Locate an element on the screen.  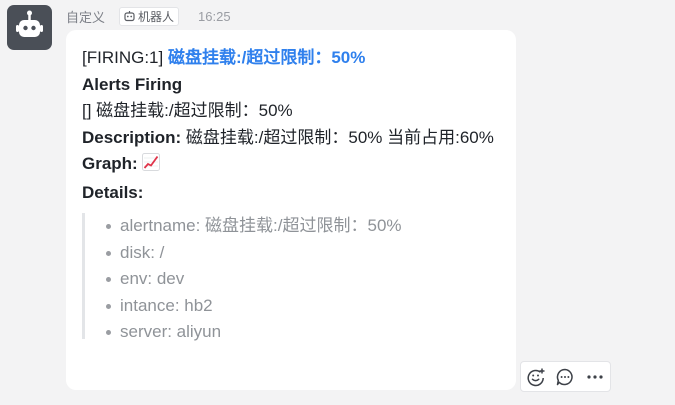
add-reaction-icon is located at coordinates (536, 377).